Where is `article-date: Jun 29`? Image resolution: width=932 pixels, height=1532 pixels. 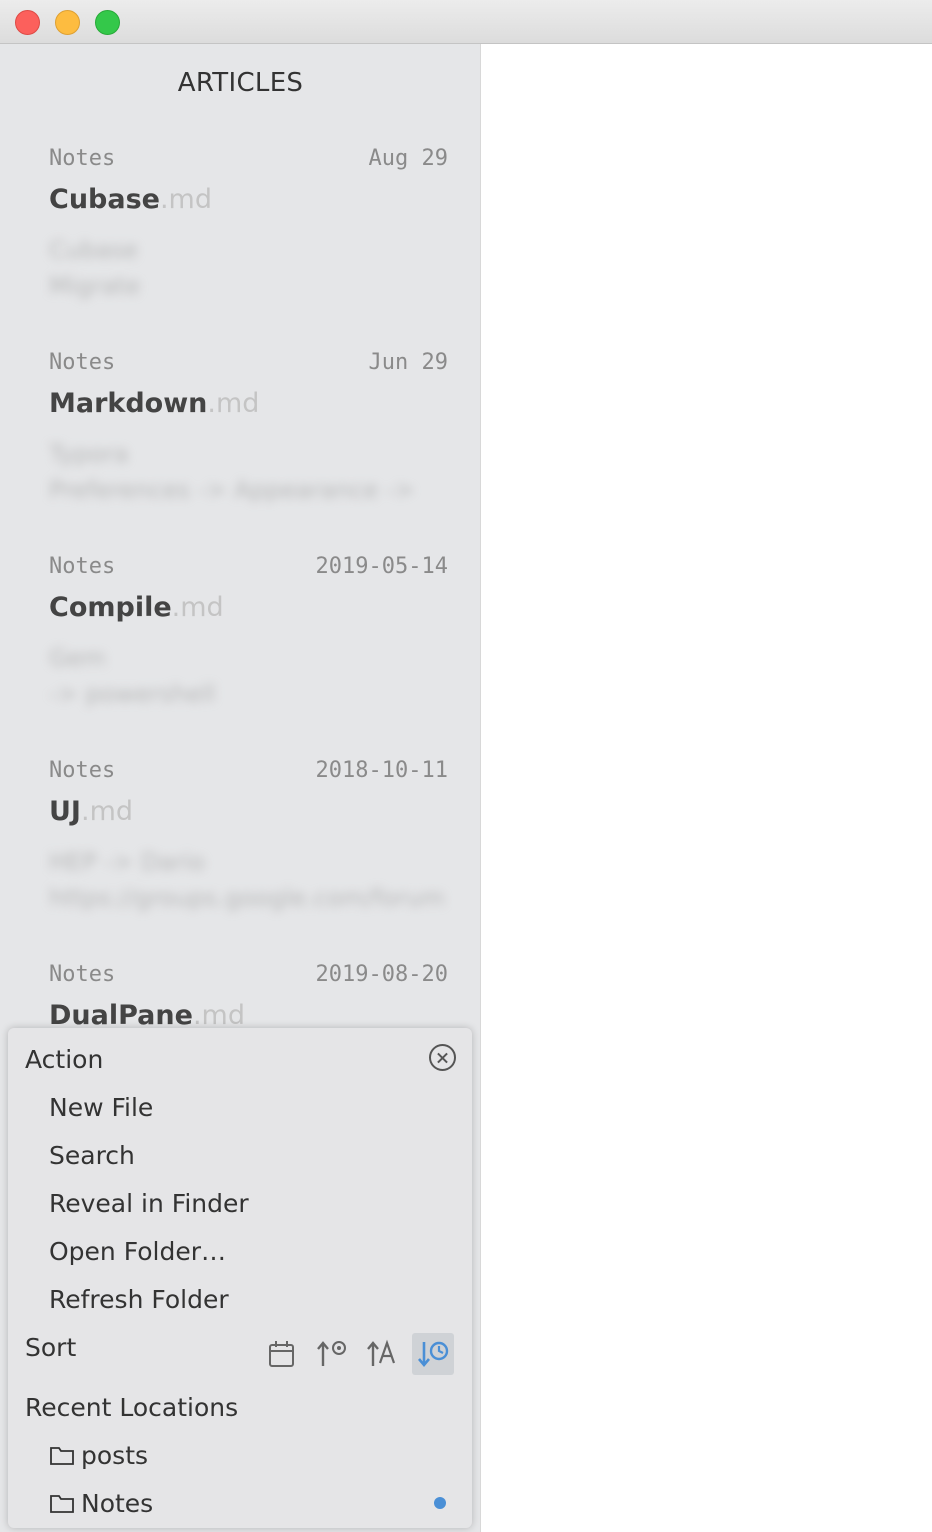
article-date: Jun 29 is located at coordinates (408, 362).